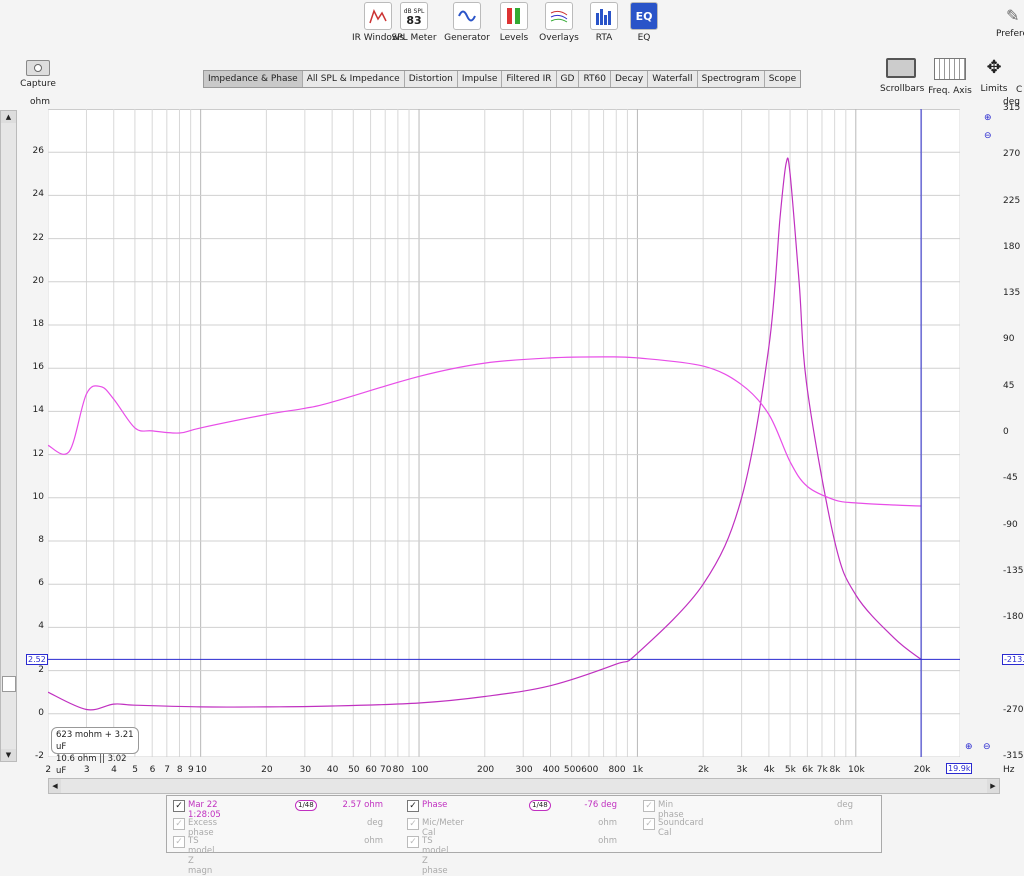  Describe the element at coordinates (38, 496) in the screenshot. I see `left-axis-tick: 10` at that location.